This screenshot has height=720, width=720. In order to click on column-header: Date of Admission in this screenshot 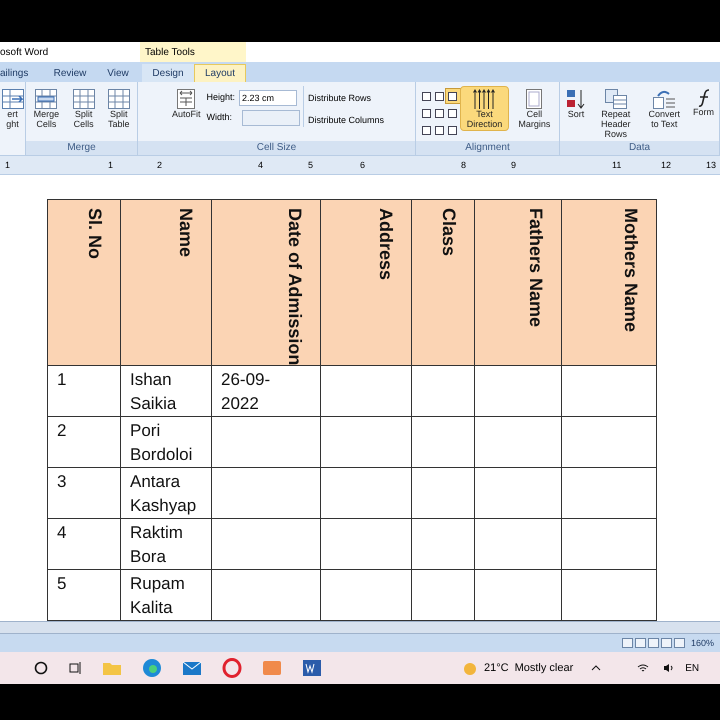, I will do `click(295, 287)`.